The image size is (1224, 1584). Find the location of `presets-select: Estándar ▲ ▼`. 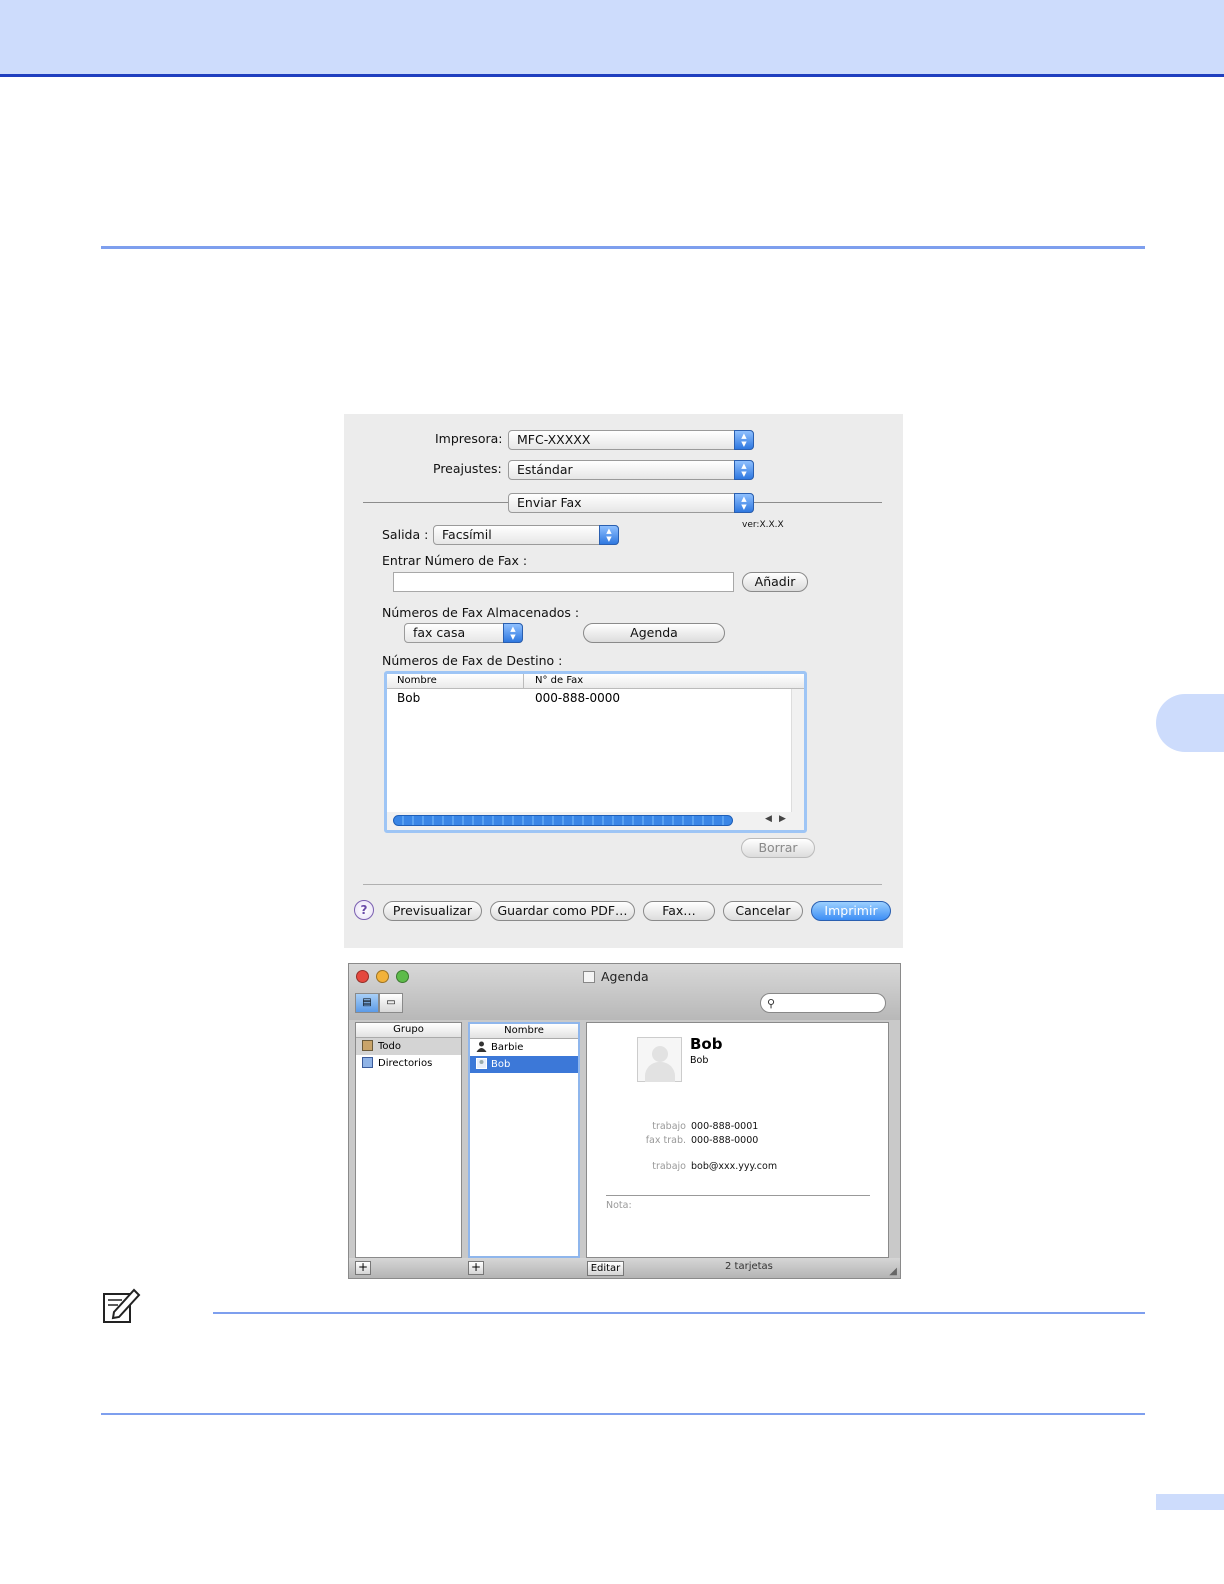

presets-select: Estándar ▲ ▼ is located at coordinates (631, 470).